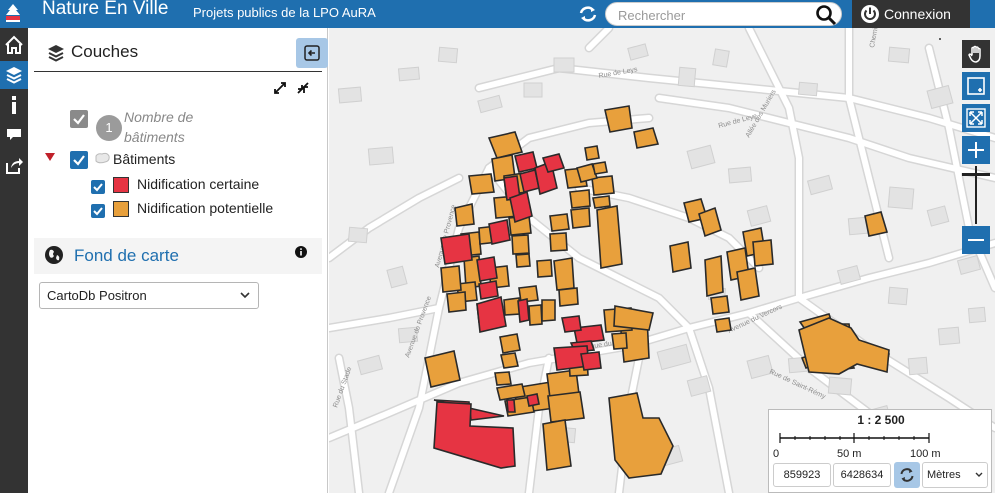  I want to click on collapse-panel-button, so click(312, 53).